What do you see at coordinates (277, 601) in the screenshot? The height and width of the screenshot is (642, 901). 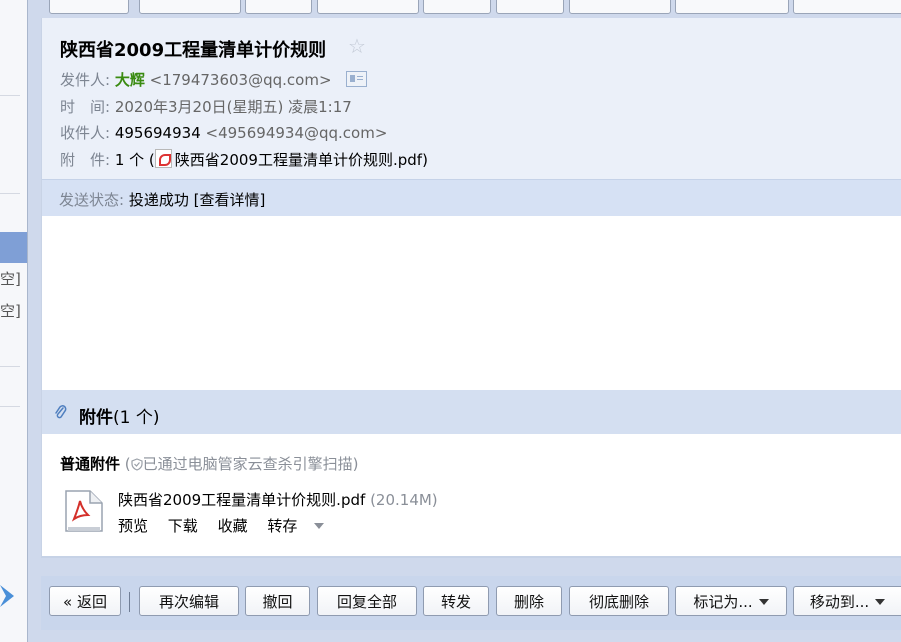 I see `recall-button: 撤回` at bounding box center [277, 601].